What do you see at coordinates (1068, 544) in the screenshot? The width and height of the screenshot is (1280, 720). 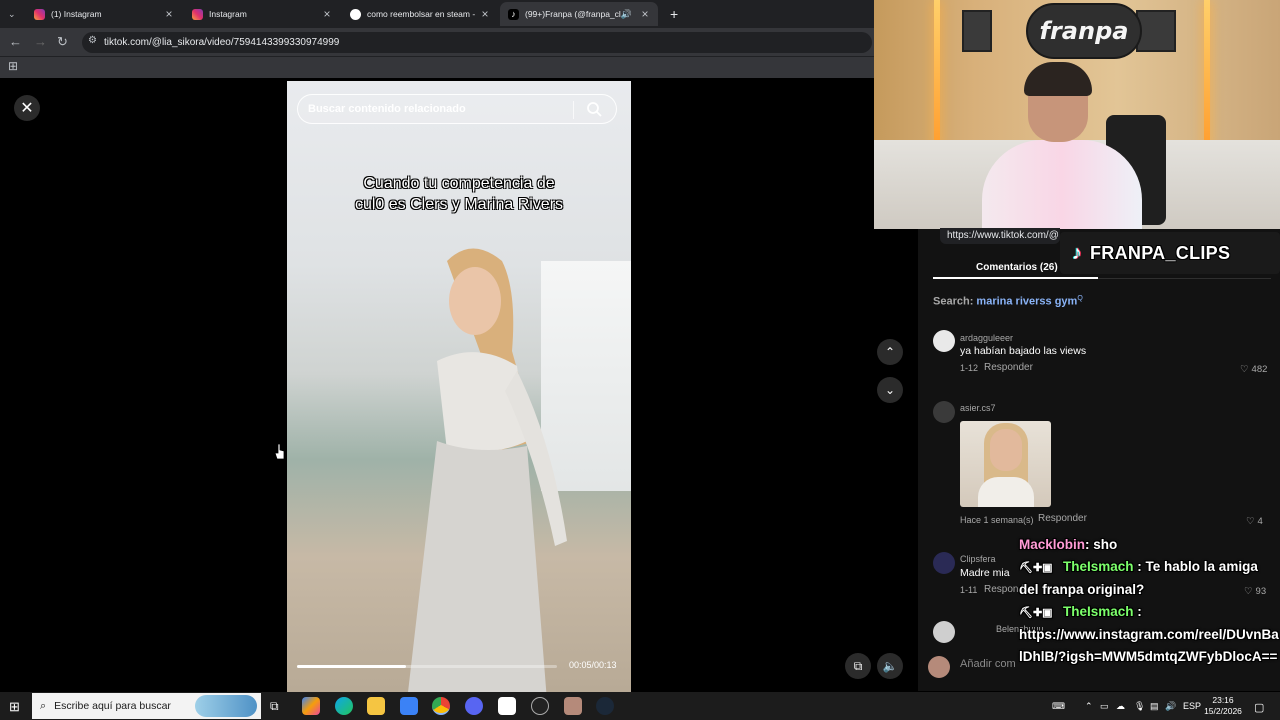 I see `chat-message: Macklobin: sho` at bounding box center [1068, 544].